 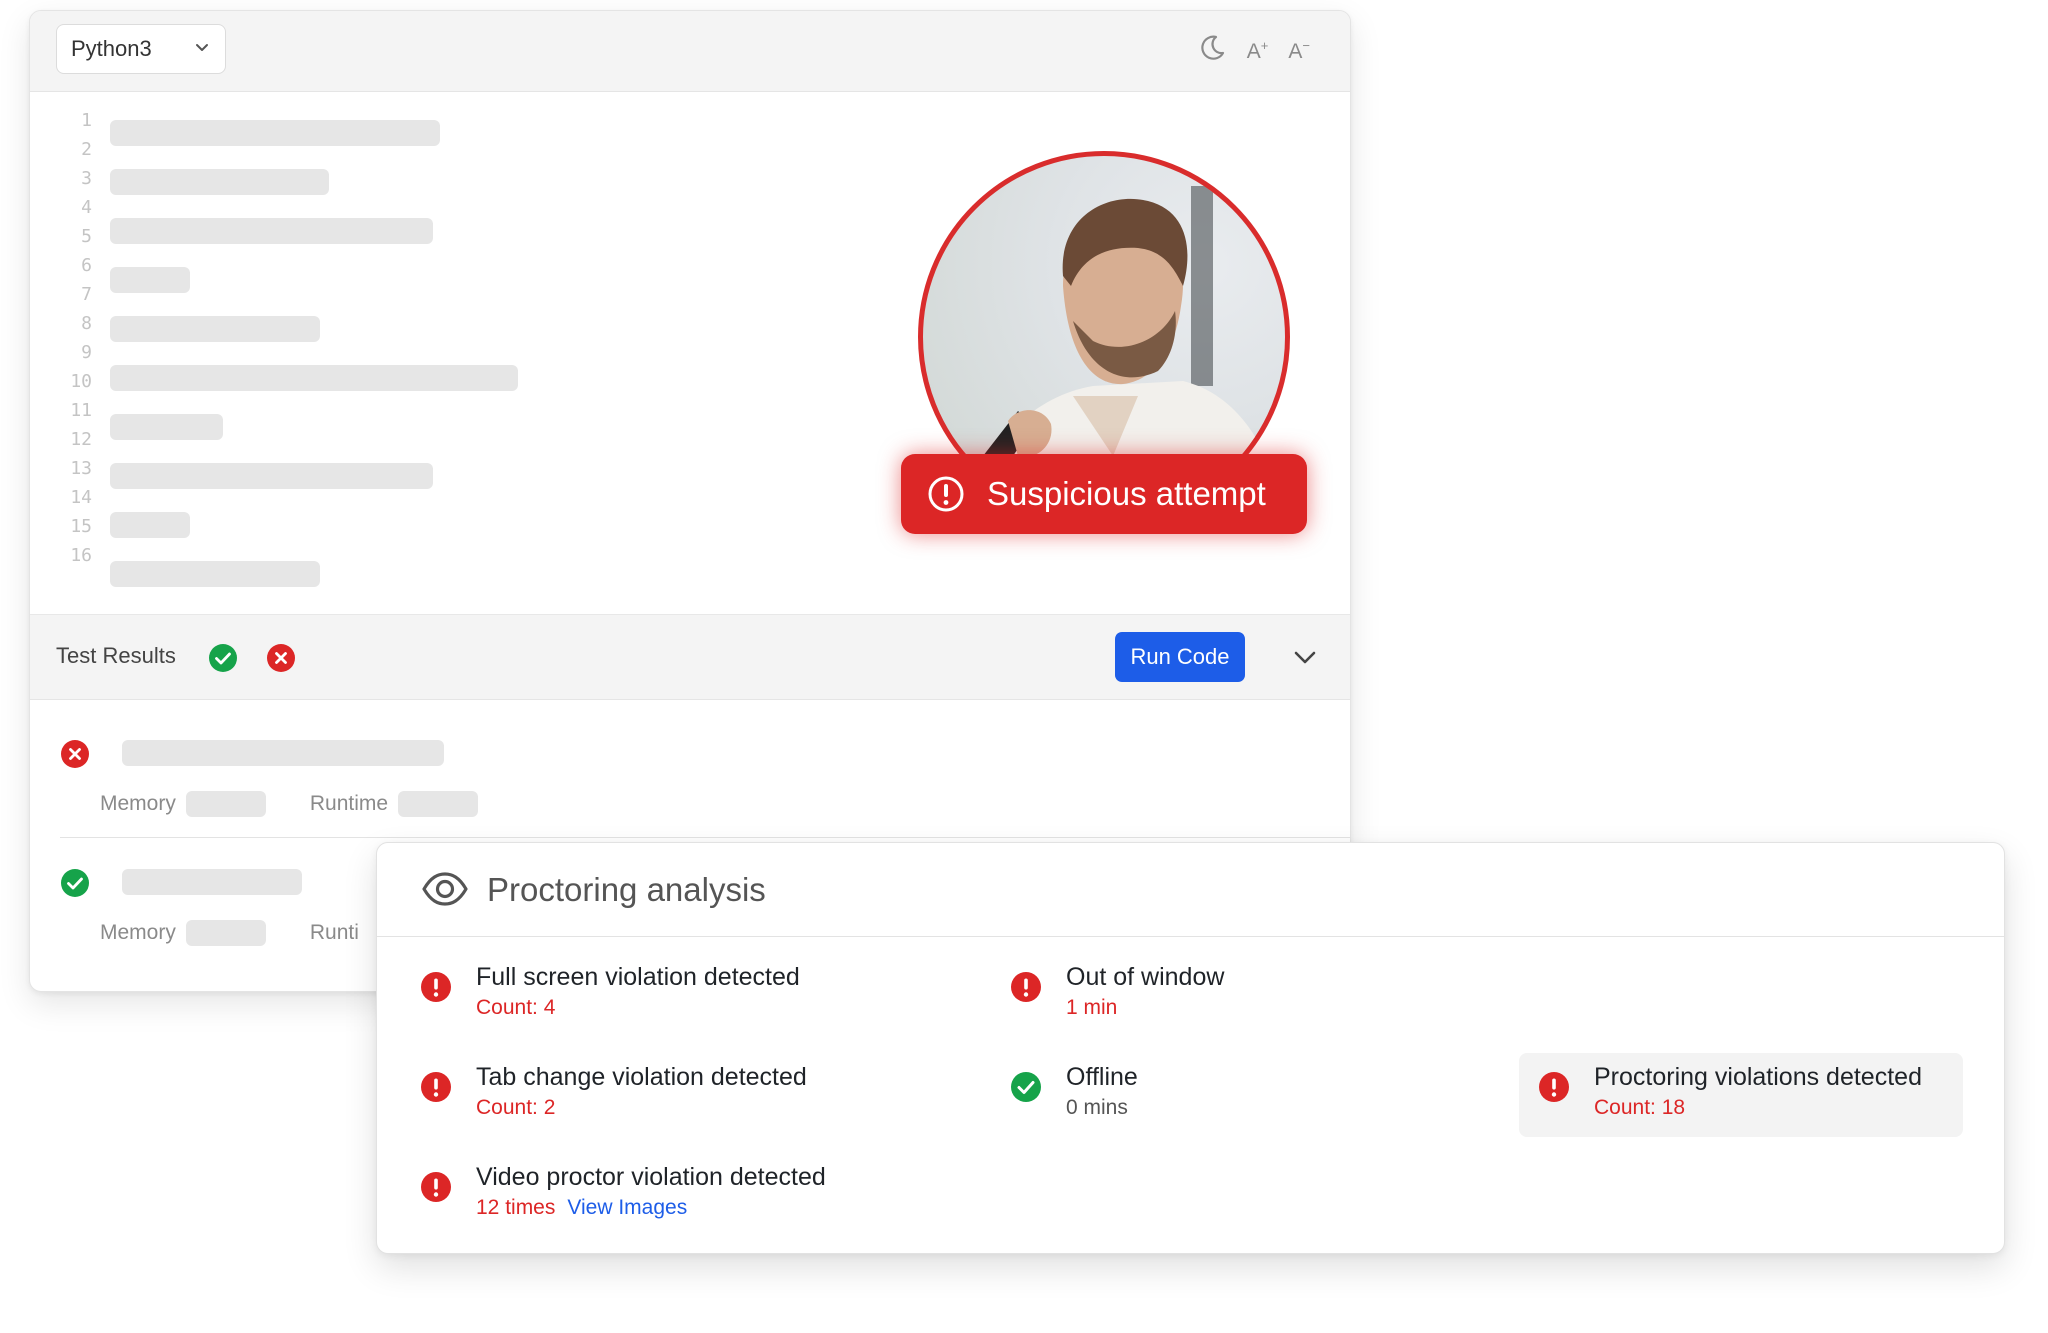 I want to click on font-increase-icon: A+, so click(x=1258, y=51).